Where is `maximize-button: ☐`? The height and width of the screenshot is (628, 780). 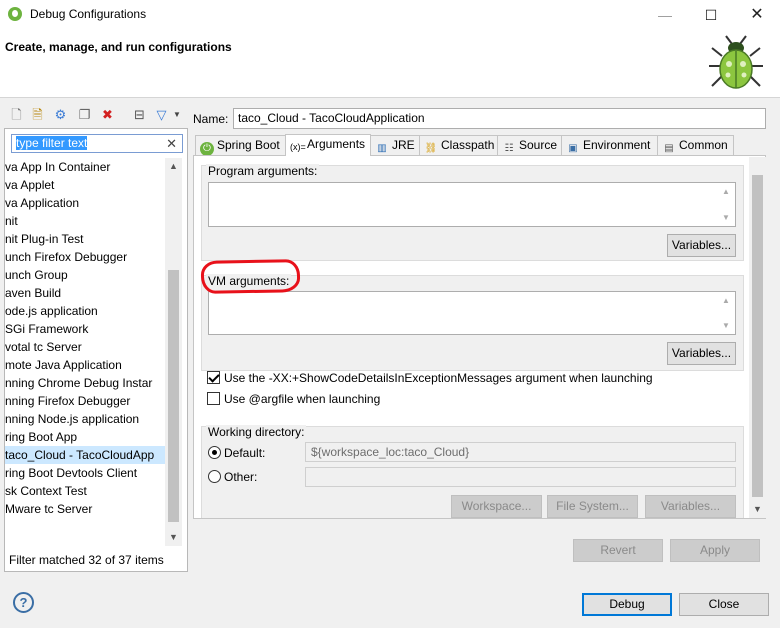 maximize-button: ☐ is located at coordinates (711, 15).